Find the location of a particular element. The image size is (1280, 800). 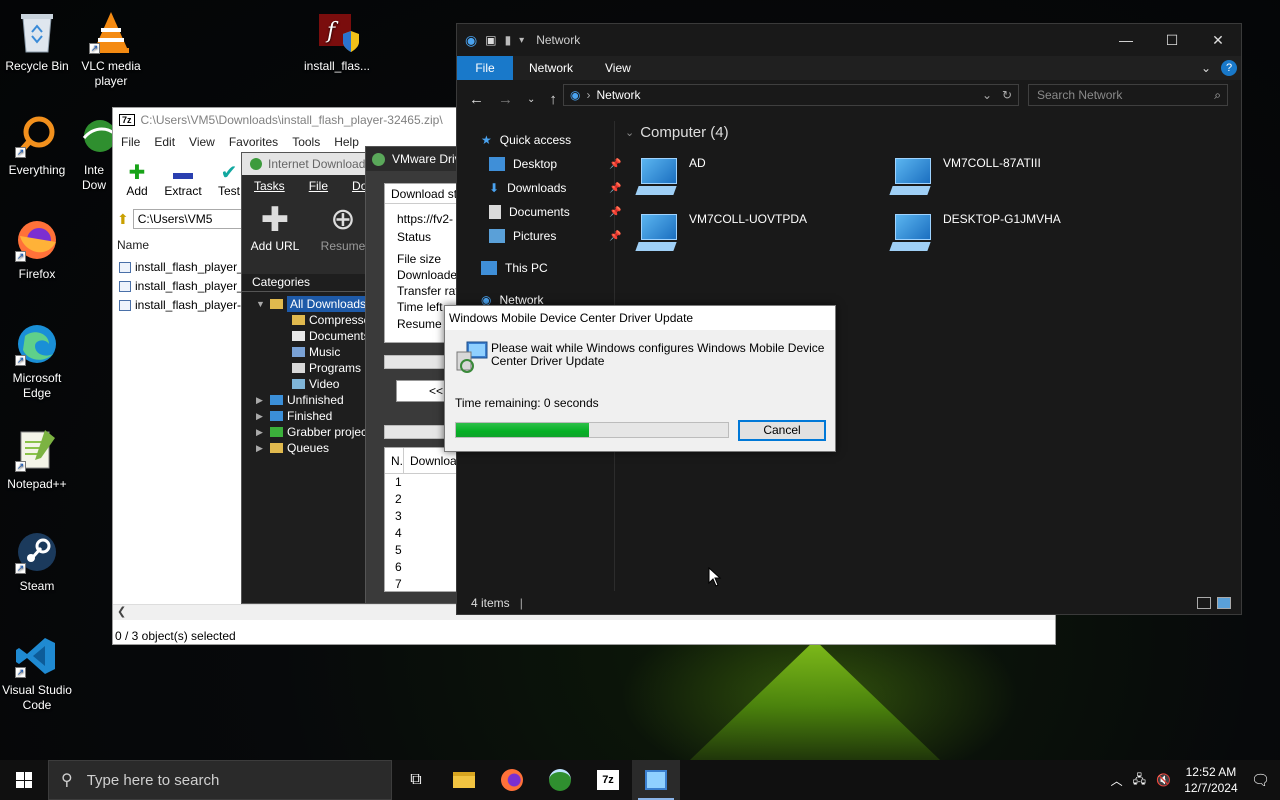

scroll-left-icon: ❮ is located at coordinates (121, 611).